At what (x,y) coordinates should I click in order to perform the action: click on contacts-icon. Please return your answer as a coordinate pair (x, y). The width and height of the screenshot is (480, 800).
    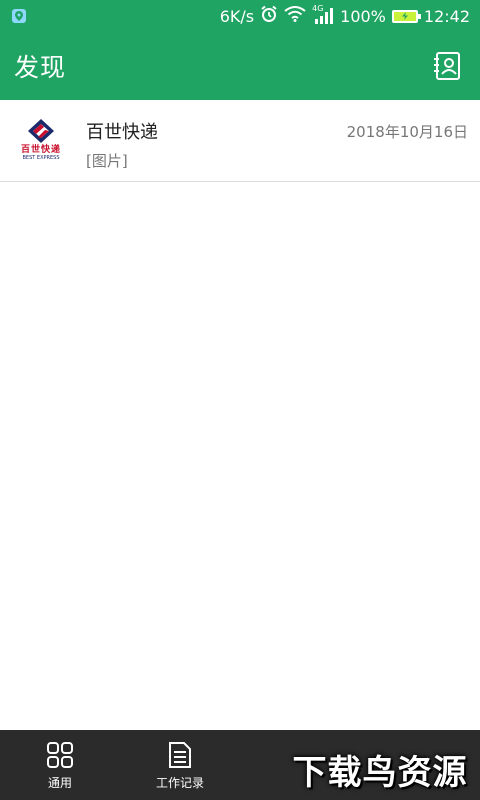
    Looking at the image, I should click on (447, 66).